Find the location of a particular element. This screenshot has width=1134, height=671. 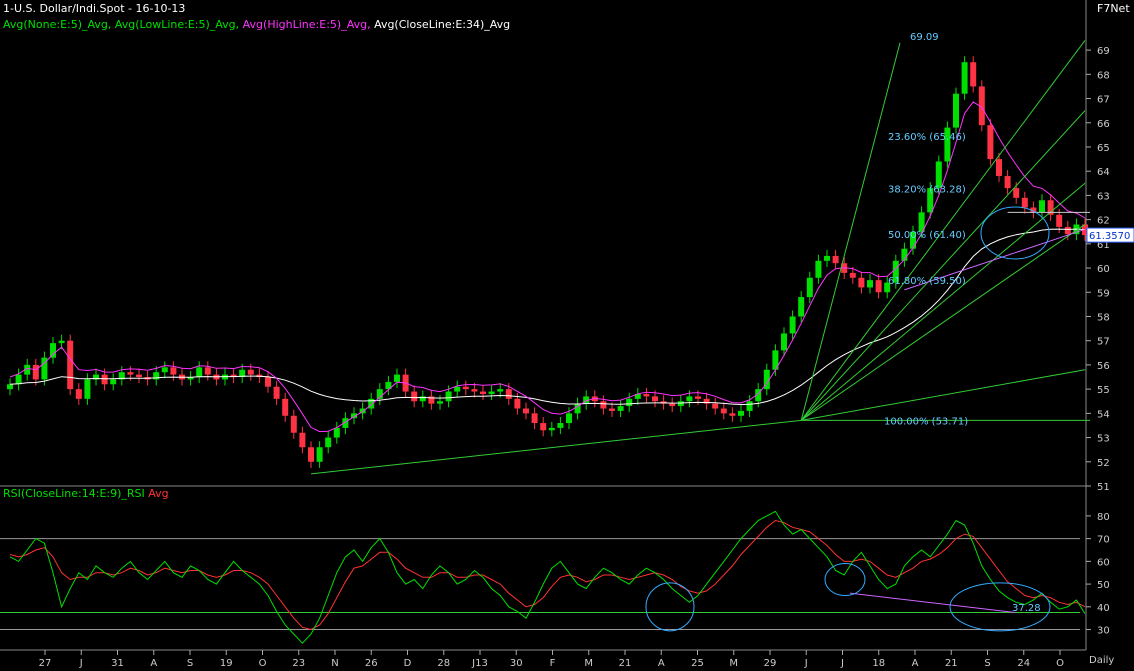

rsi-tick-label: 40 is located at coordinates (1103, 608).